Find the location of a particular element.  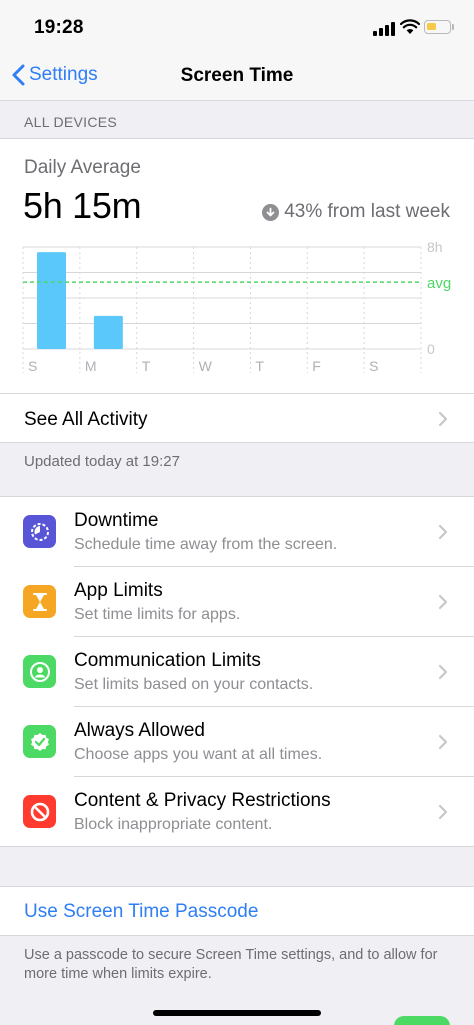

toggle-switch is located at coordinates (422, 1020).